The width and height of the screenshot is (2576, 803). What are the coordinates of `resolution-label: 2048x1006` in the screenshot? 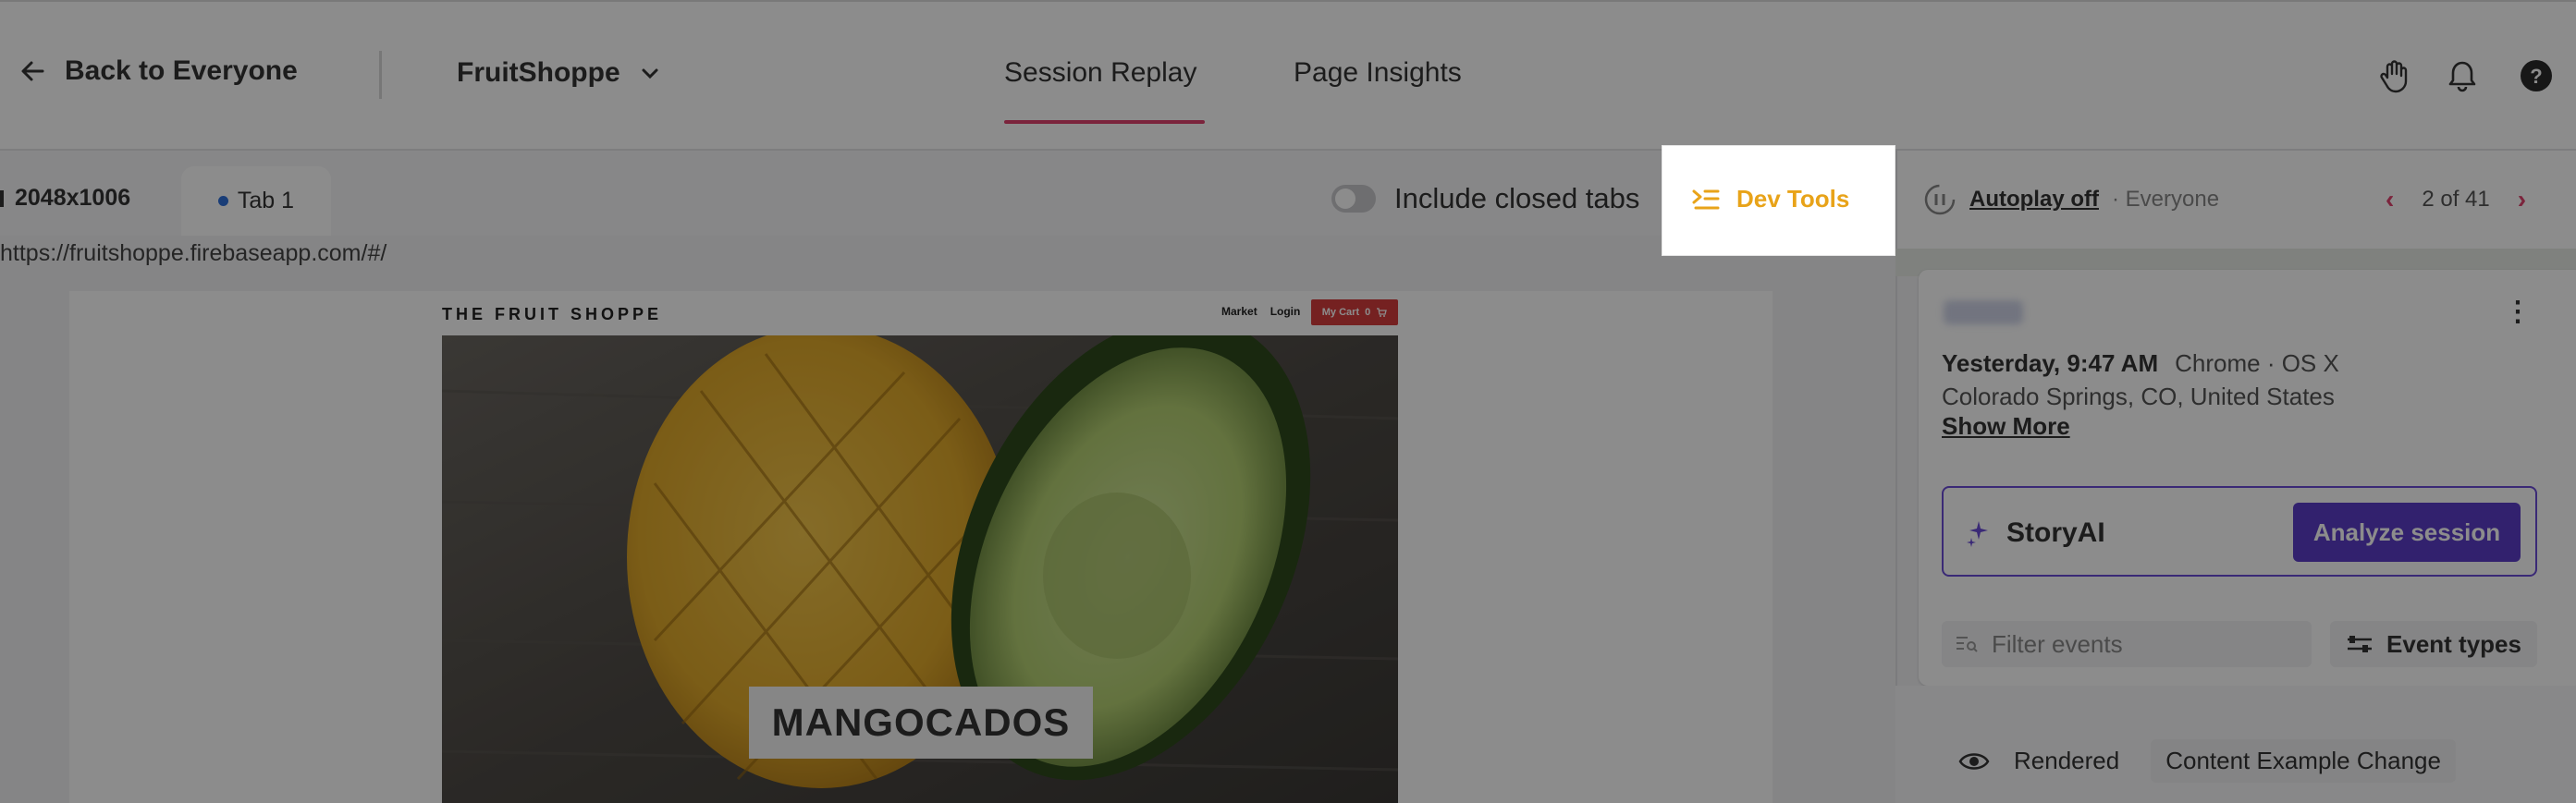 It's located at (73, 198).